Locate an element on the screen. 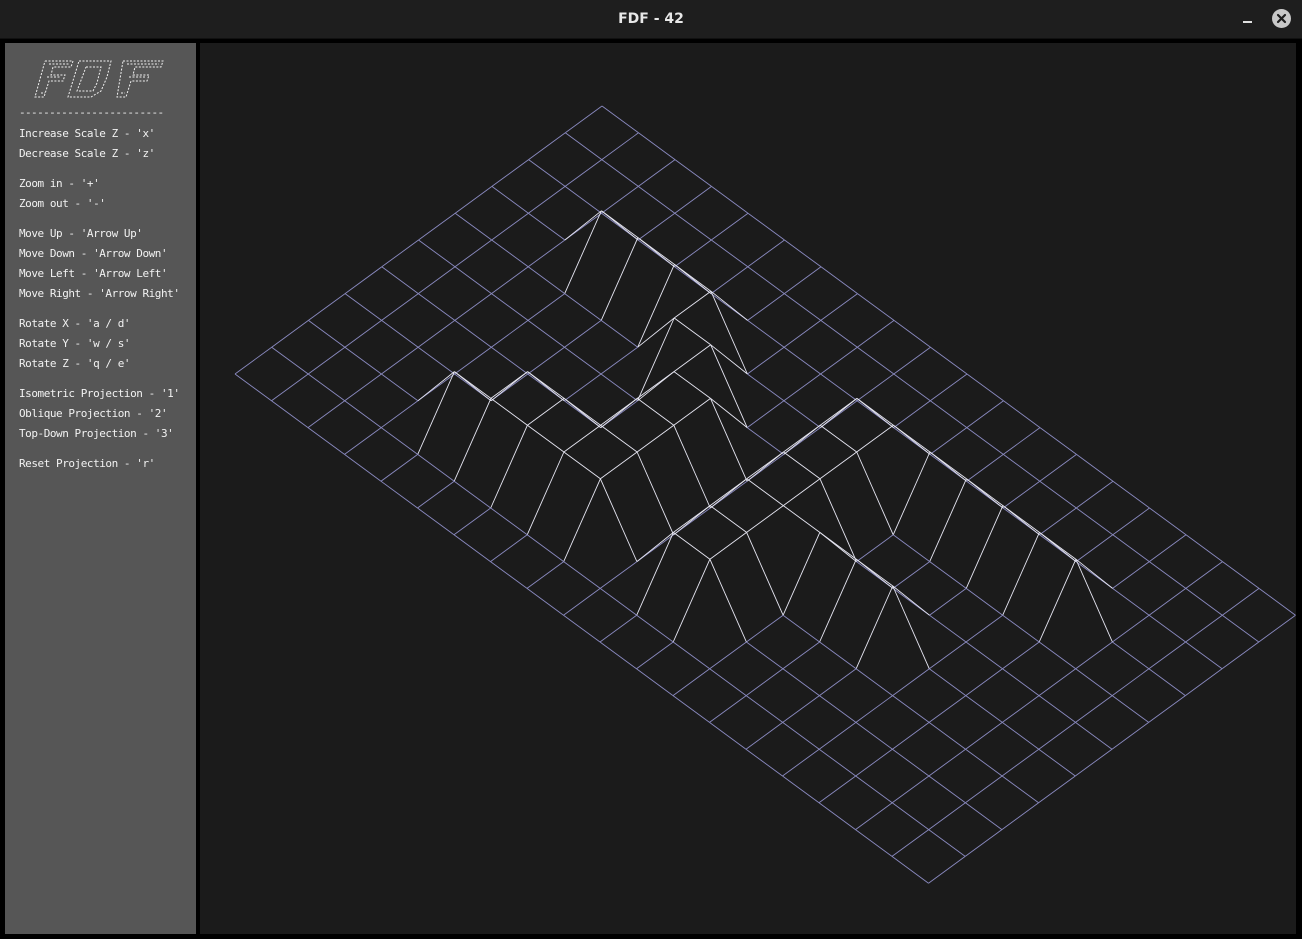  help-rotate-z: Rotate Z - 'q / e' is located at coordinates (75, 363).